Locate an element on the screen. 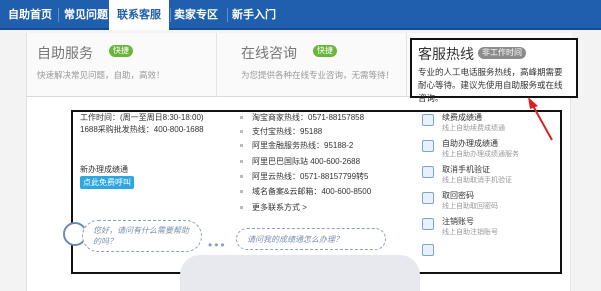 The height and width of the screenshot is (291, 601). hand-photo is located at coordinates (300, 273).